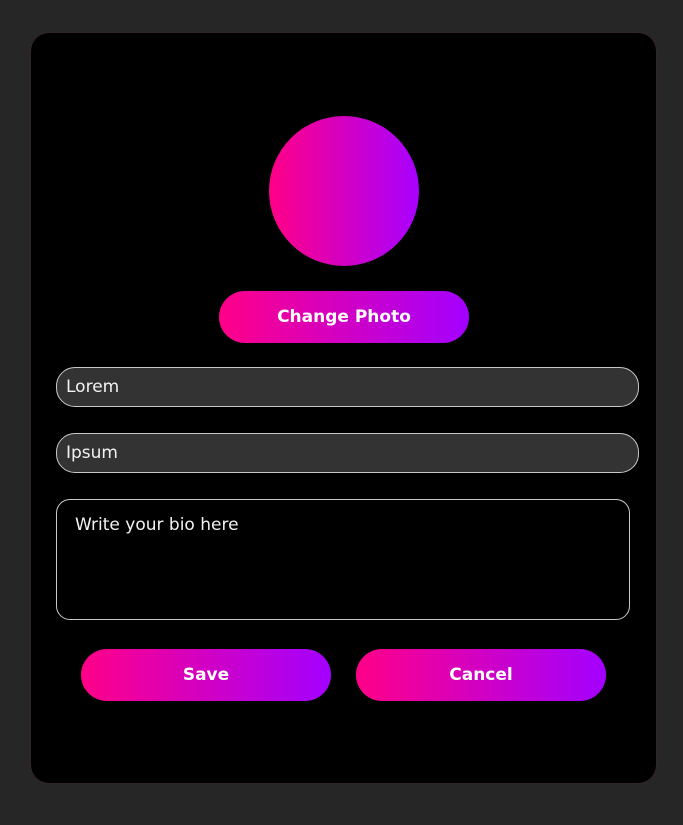 Image resolution: width=683 pixels, height=825 pixels. Describe the element at coordinates (343, 559) in the screenshot. I see `bio-textarea` at that location.